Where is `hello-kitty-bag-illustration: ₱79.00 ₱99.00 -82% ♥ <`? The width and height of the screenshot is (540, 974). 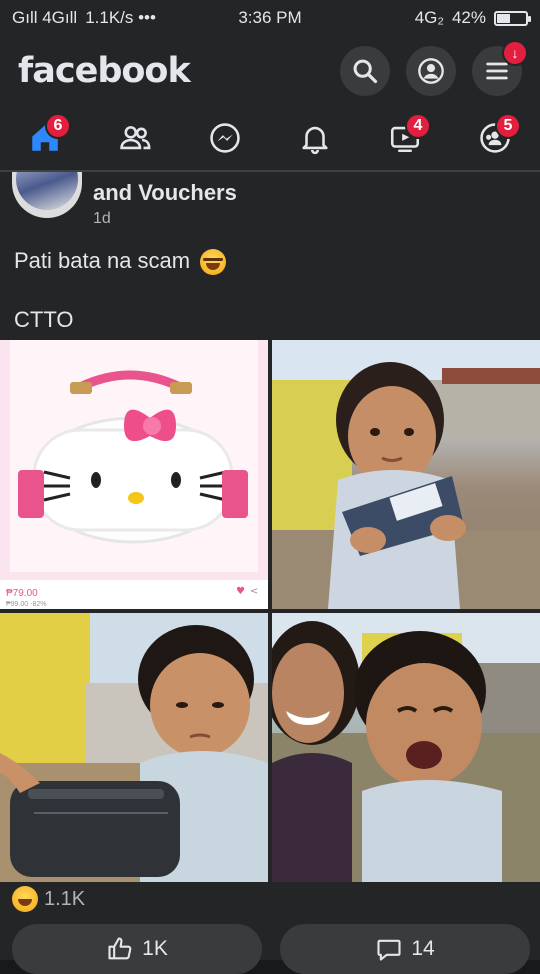
hello-kitty-bag-illustration: ₱79.00 ₱99.00 -82% ♥ < is located at coordinates (134, 474).